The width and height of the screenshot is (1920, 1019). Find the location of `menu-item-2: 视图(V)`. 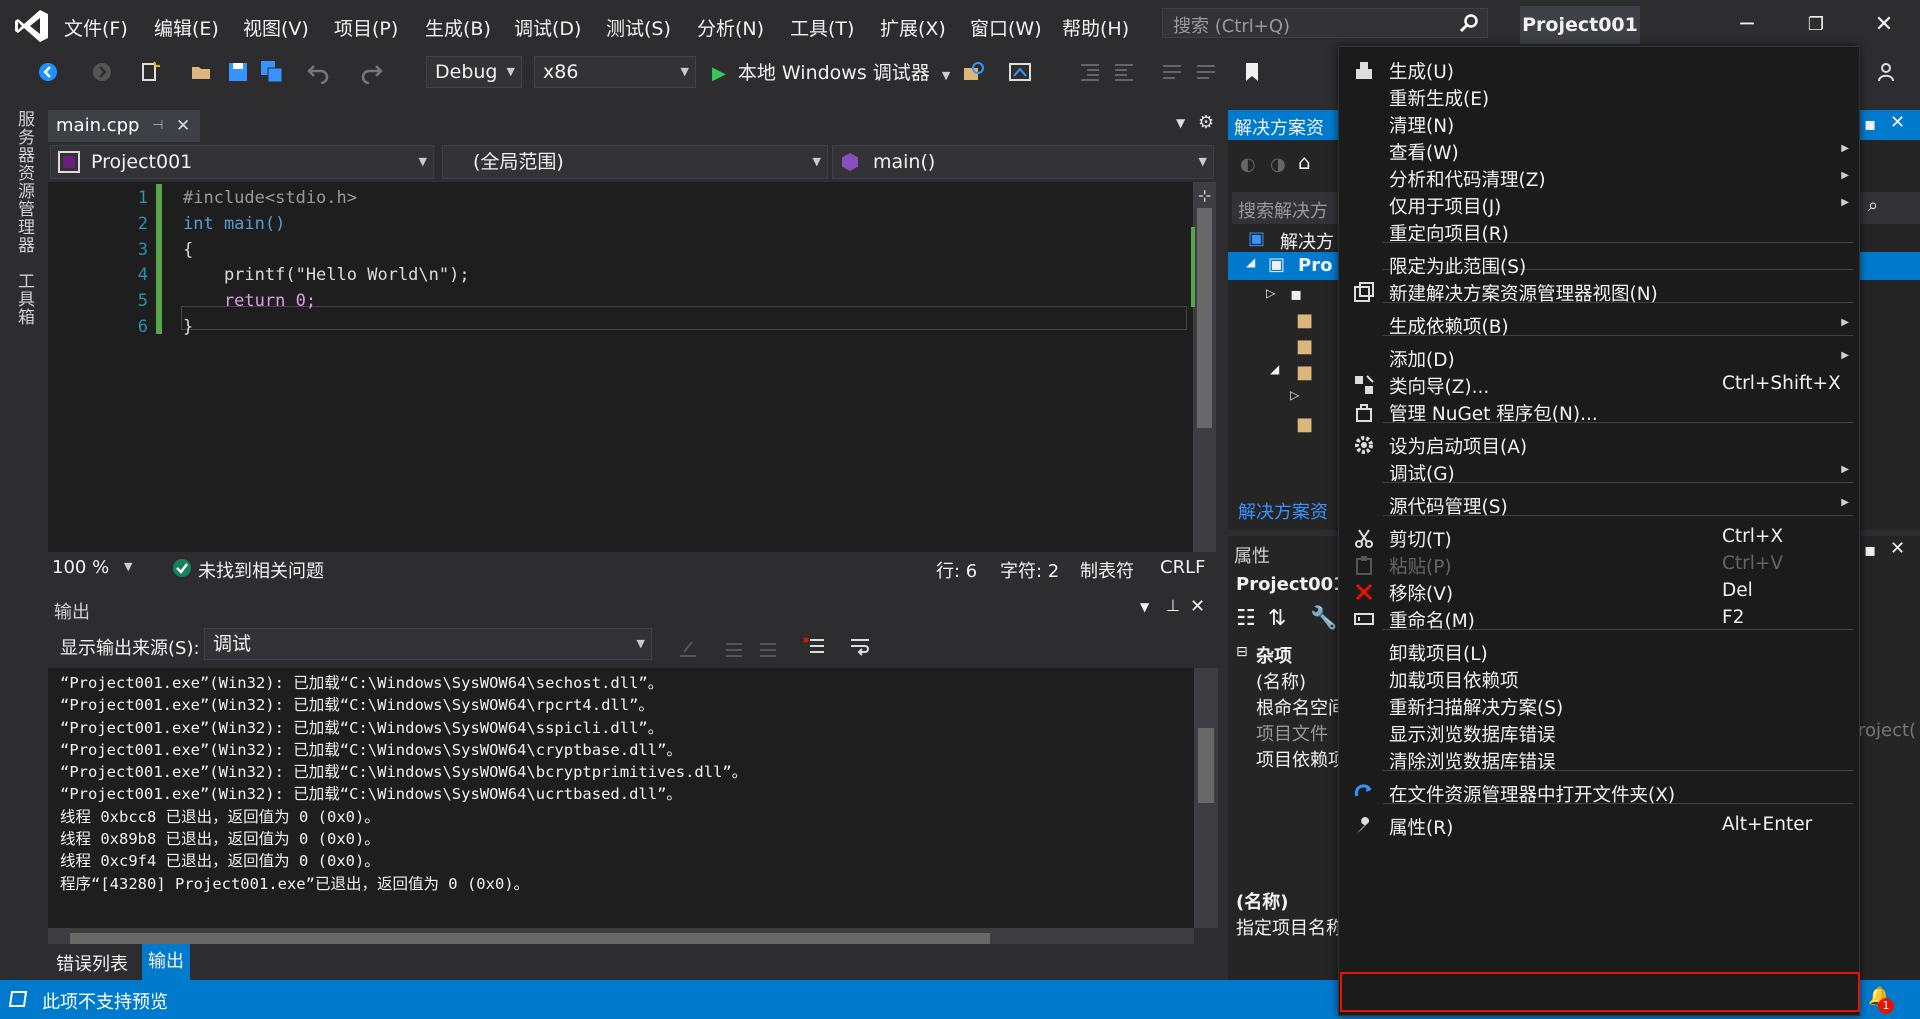

menu-item-2: 视图(V) is located at coordinates (276, 27).